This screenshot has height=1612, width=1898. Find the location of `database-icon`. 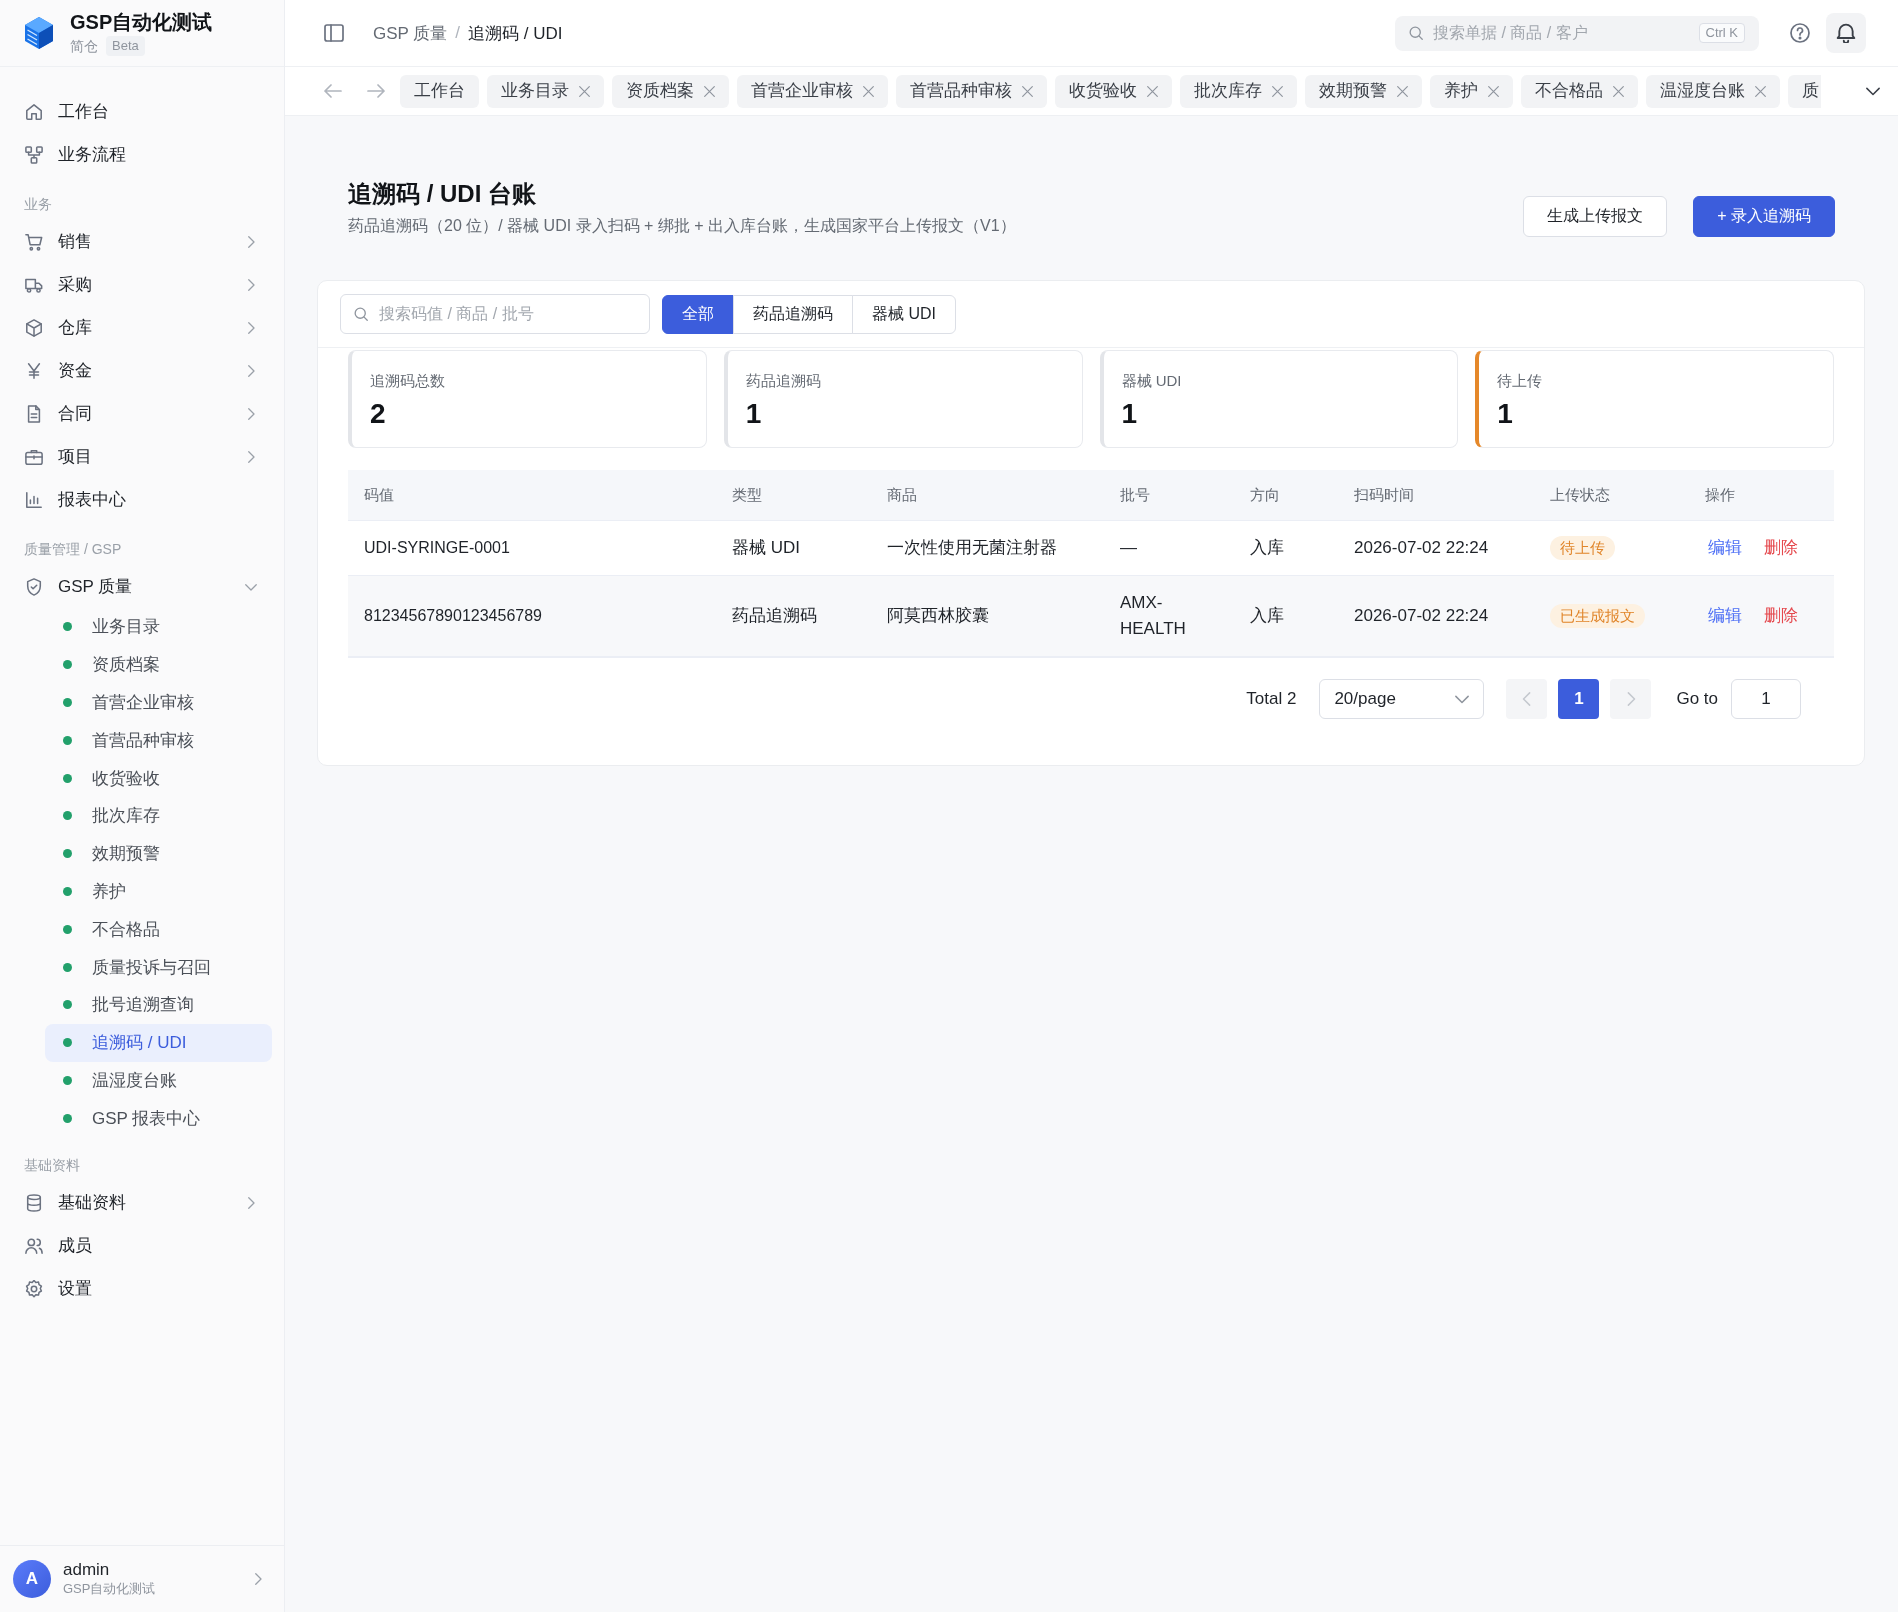

database-icon is located at coordinates (34, 1202).